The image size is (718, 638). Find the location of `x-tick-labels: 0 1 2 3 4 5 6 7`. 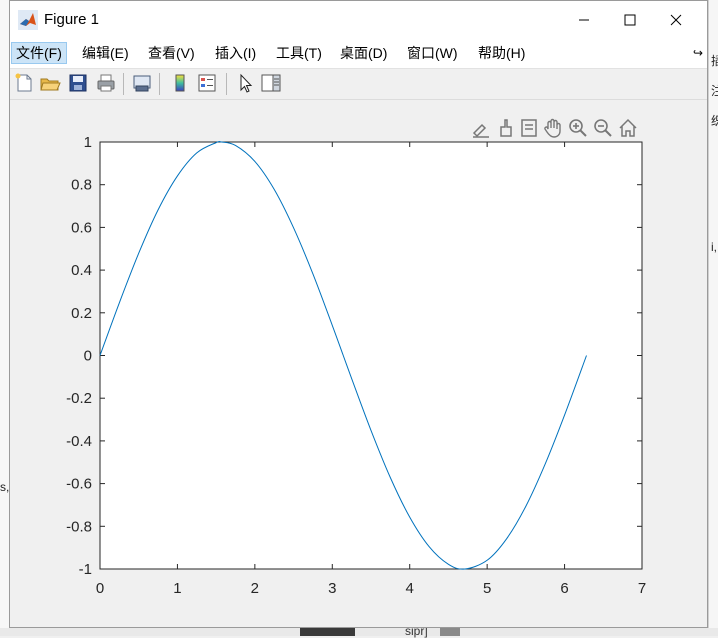

x-tick-labels: 0 1 2 3 4 5 6 7 is located at coordinates (371, 588).